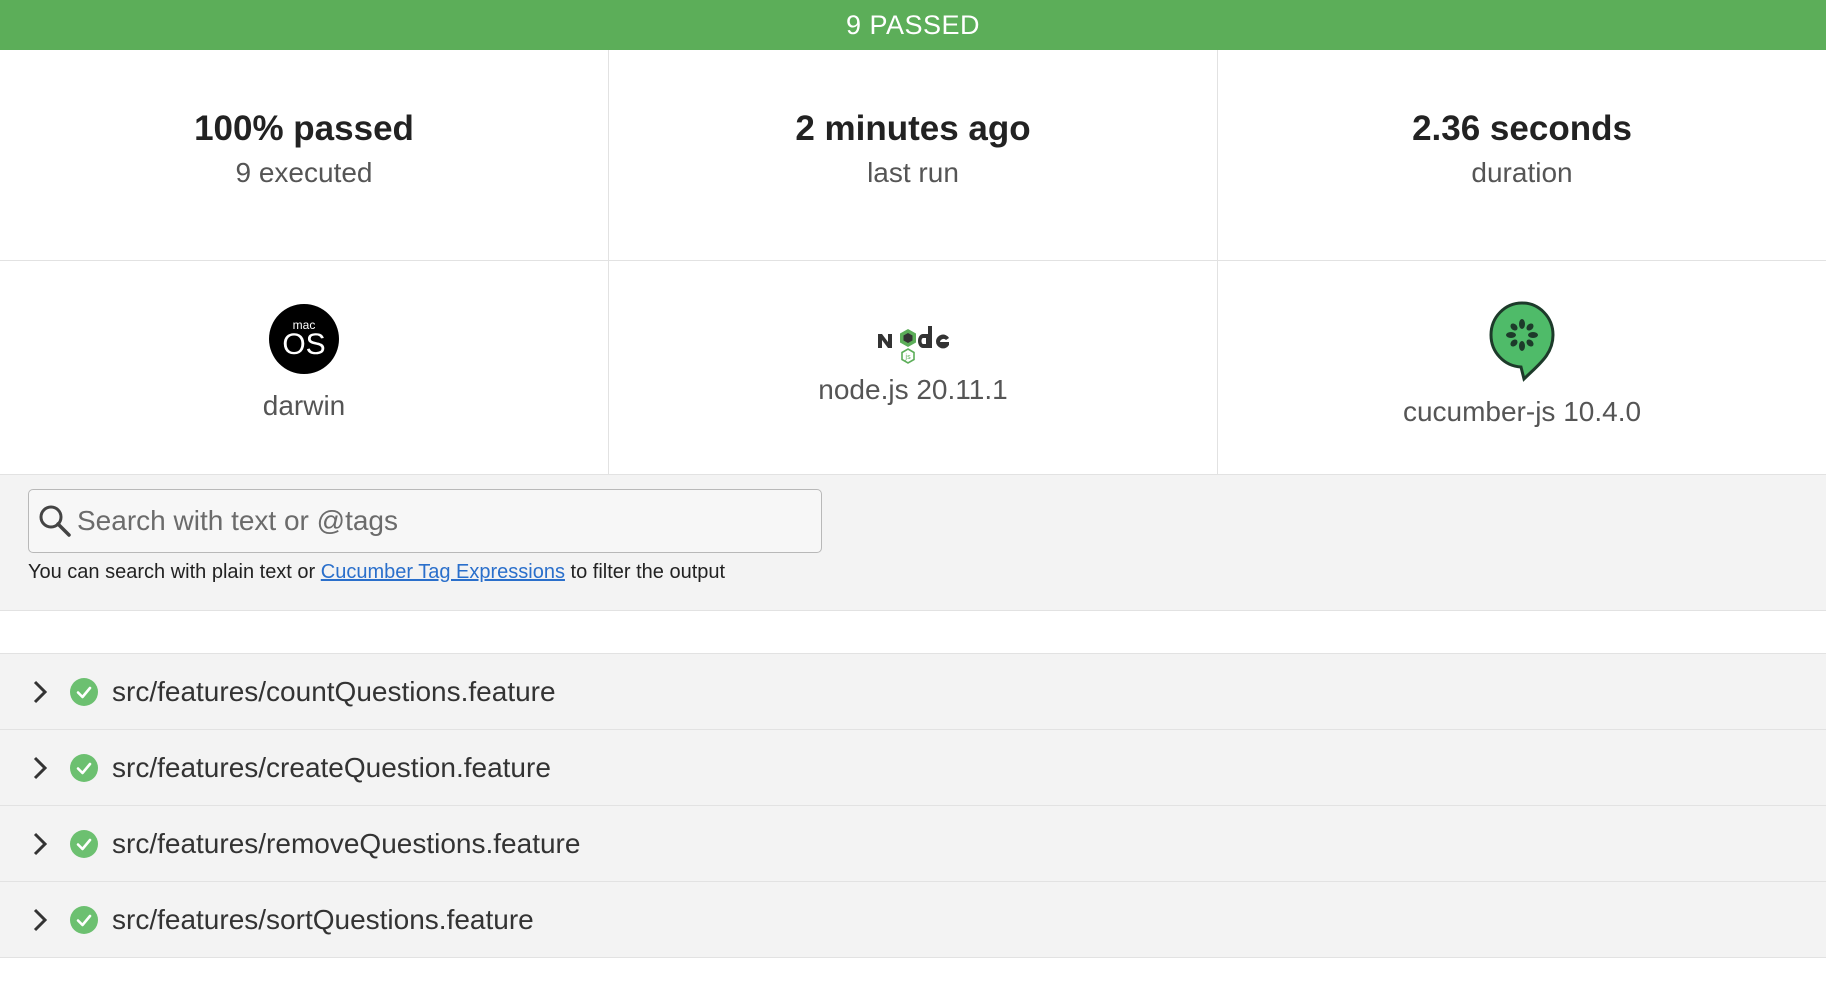  Describe the element at coordinates (304, 155) in the screenshot. I see `stat-pass-rate: 100% passed 9 executed` at that location.